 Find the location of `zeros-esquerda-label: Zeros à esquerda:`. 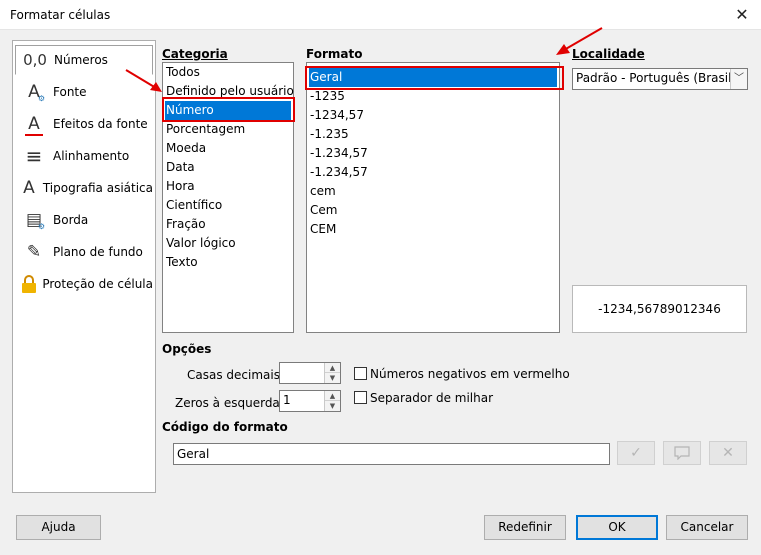

zeros-esquerda-label: Zeros à esquerda: is located at coordinates (229, 403).